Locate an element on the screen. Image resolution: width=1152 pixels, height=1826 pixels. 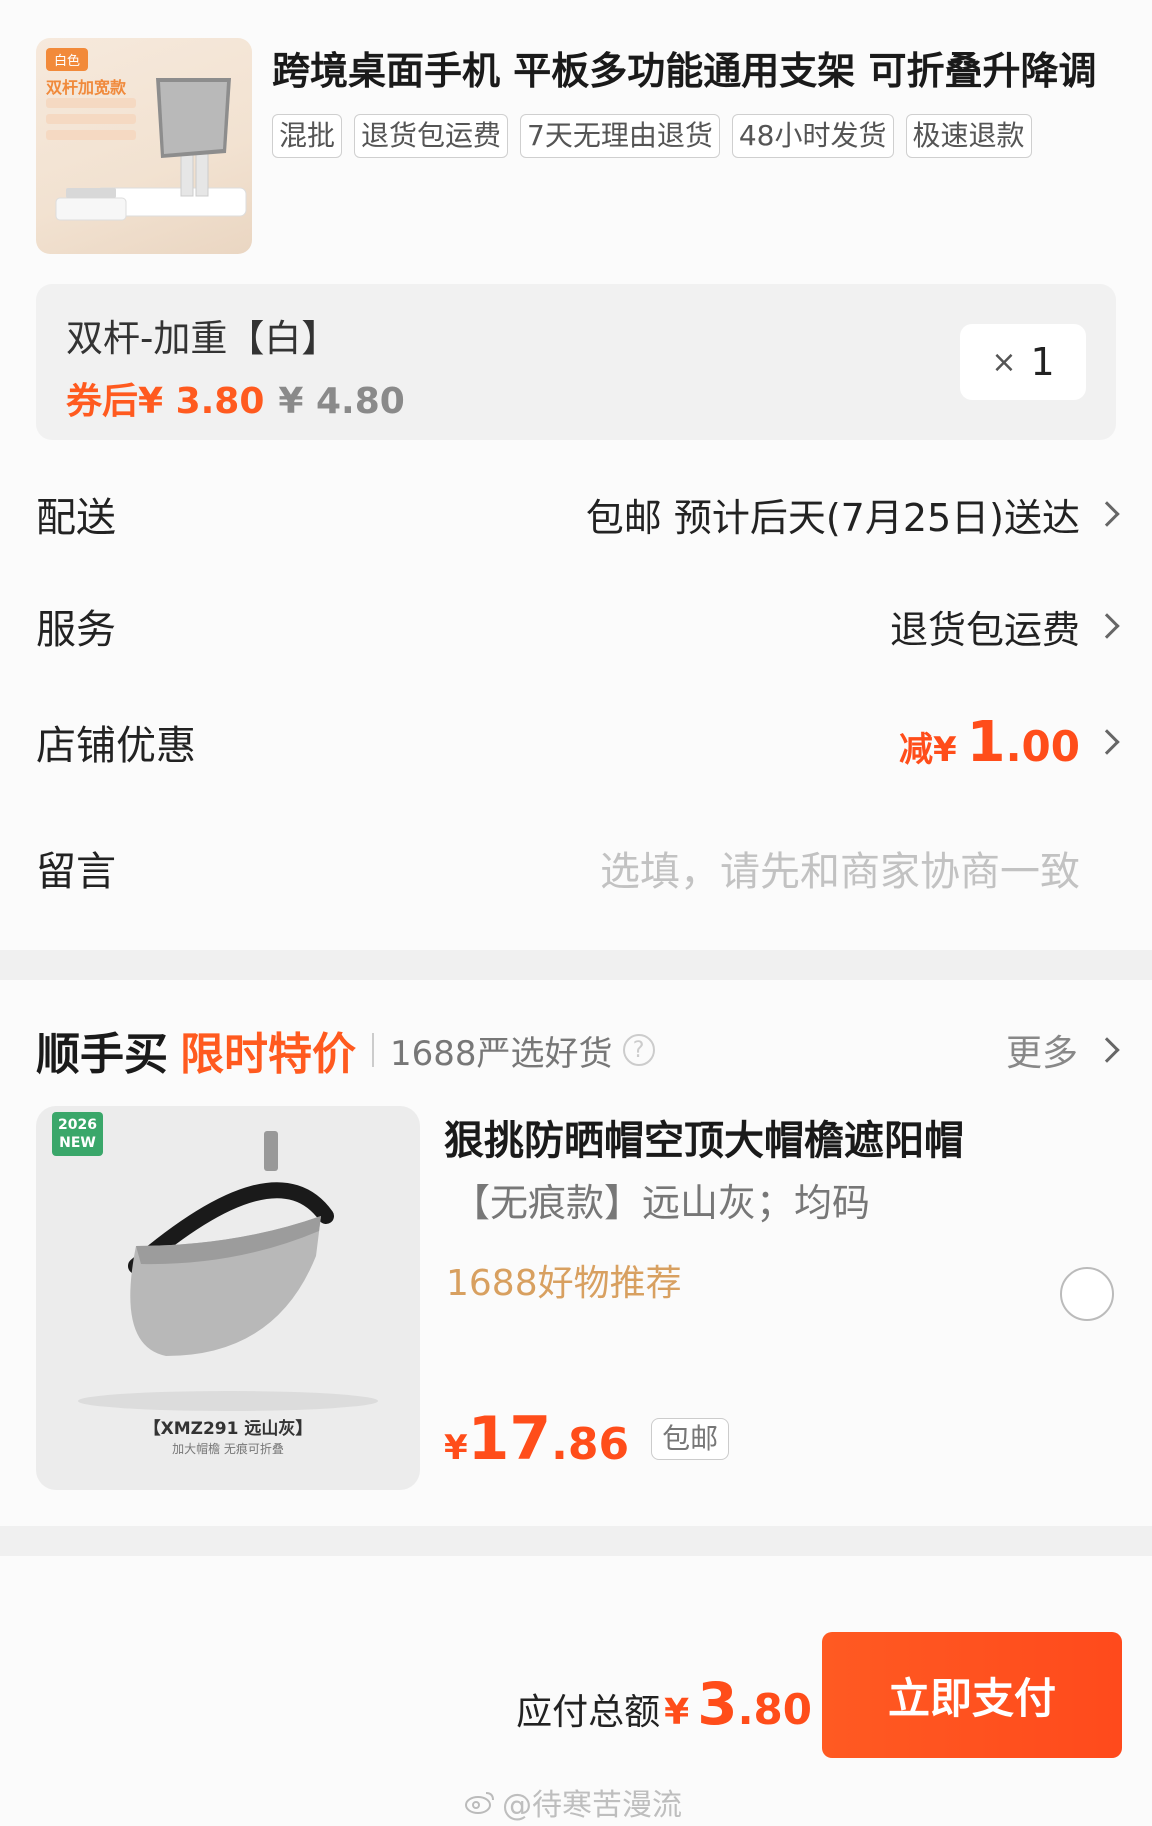
original-price: ¥ 4.80 is located at coordinates (341, 401).